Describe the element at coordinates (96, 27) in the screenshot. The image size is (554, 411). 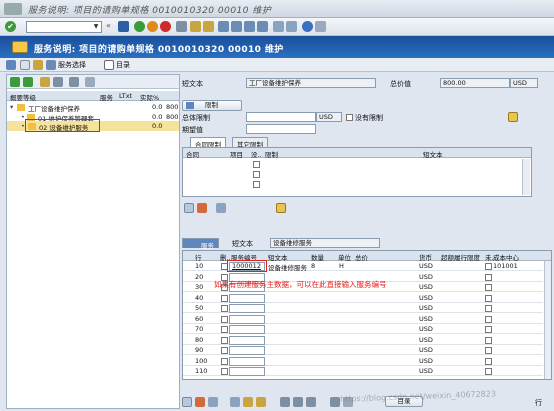
I see `chevron-down-icon: ▼` at that location.